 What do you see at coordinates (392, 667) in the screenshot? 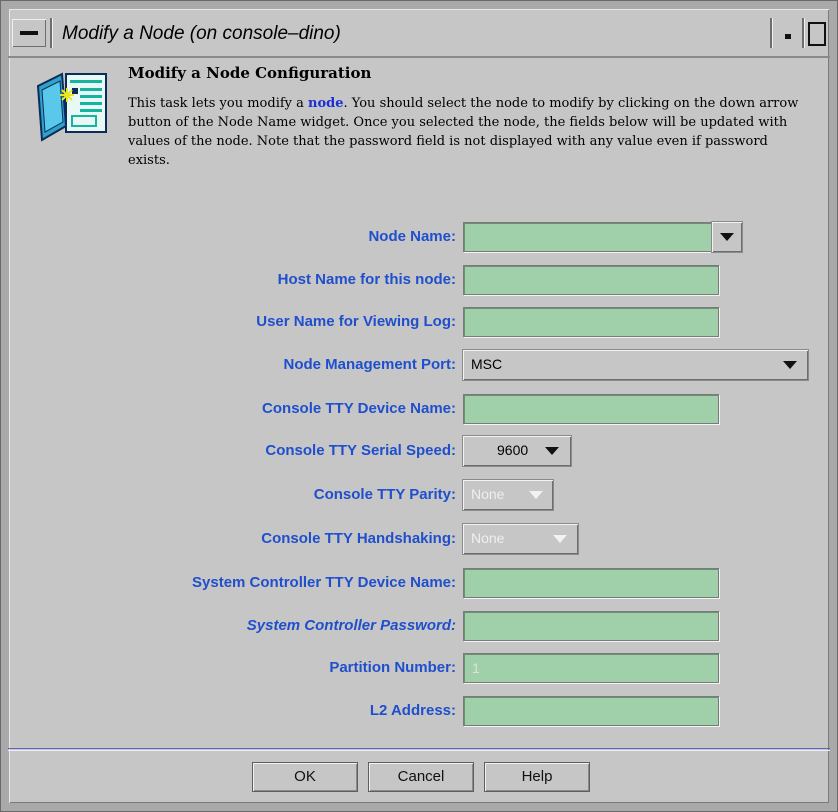
I see `partition-number-label: Partition Number:` at bounding box center [392, 667].